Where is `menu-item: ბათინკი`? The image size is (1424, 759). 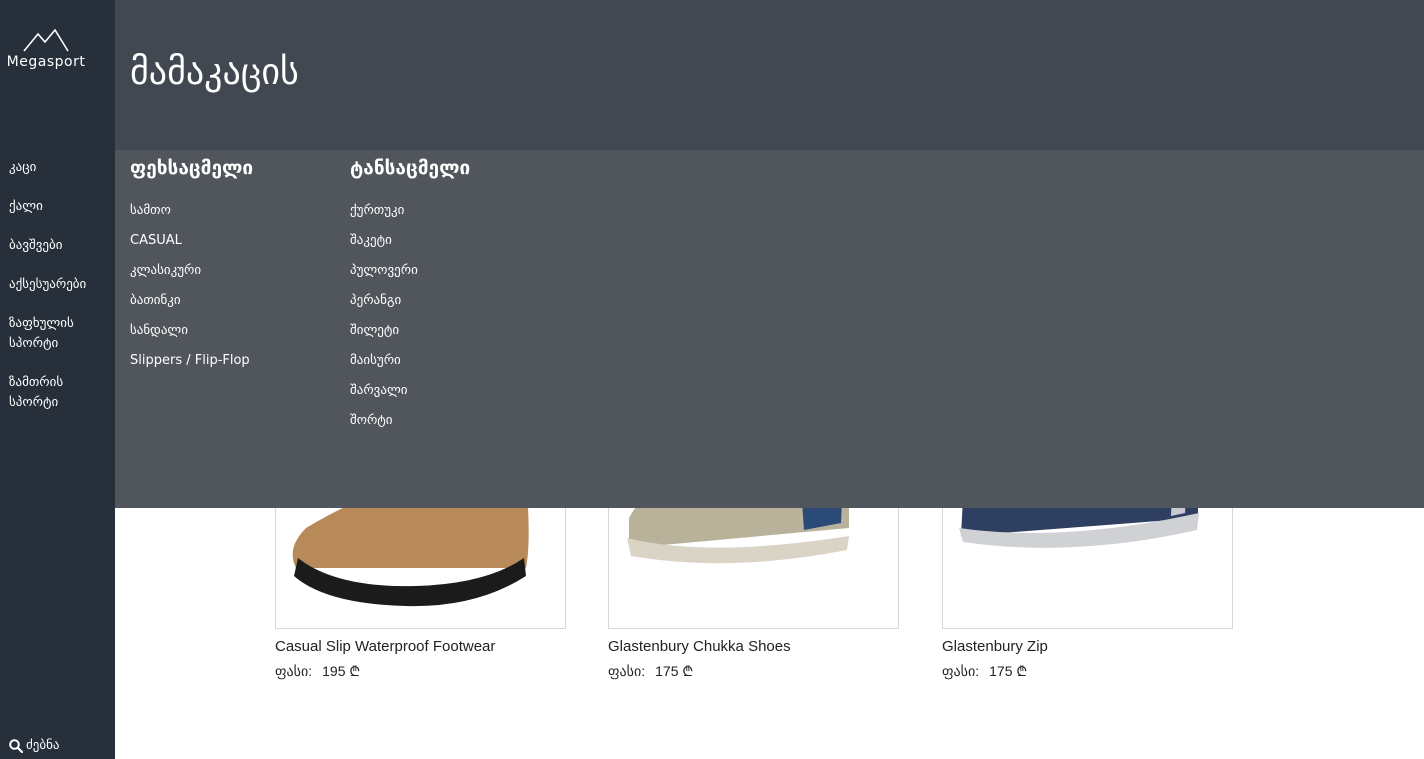
menu-item: ბათინკი is located at coordinates (190, 301).